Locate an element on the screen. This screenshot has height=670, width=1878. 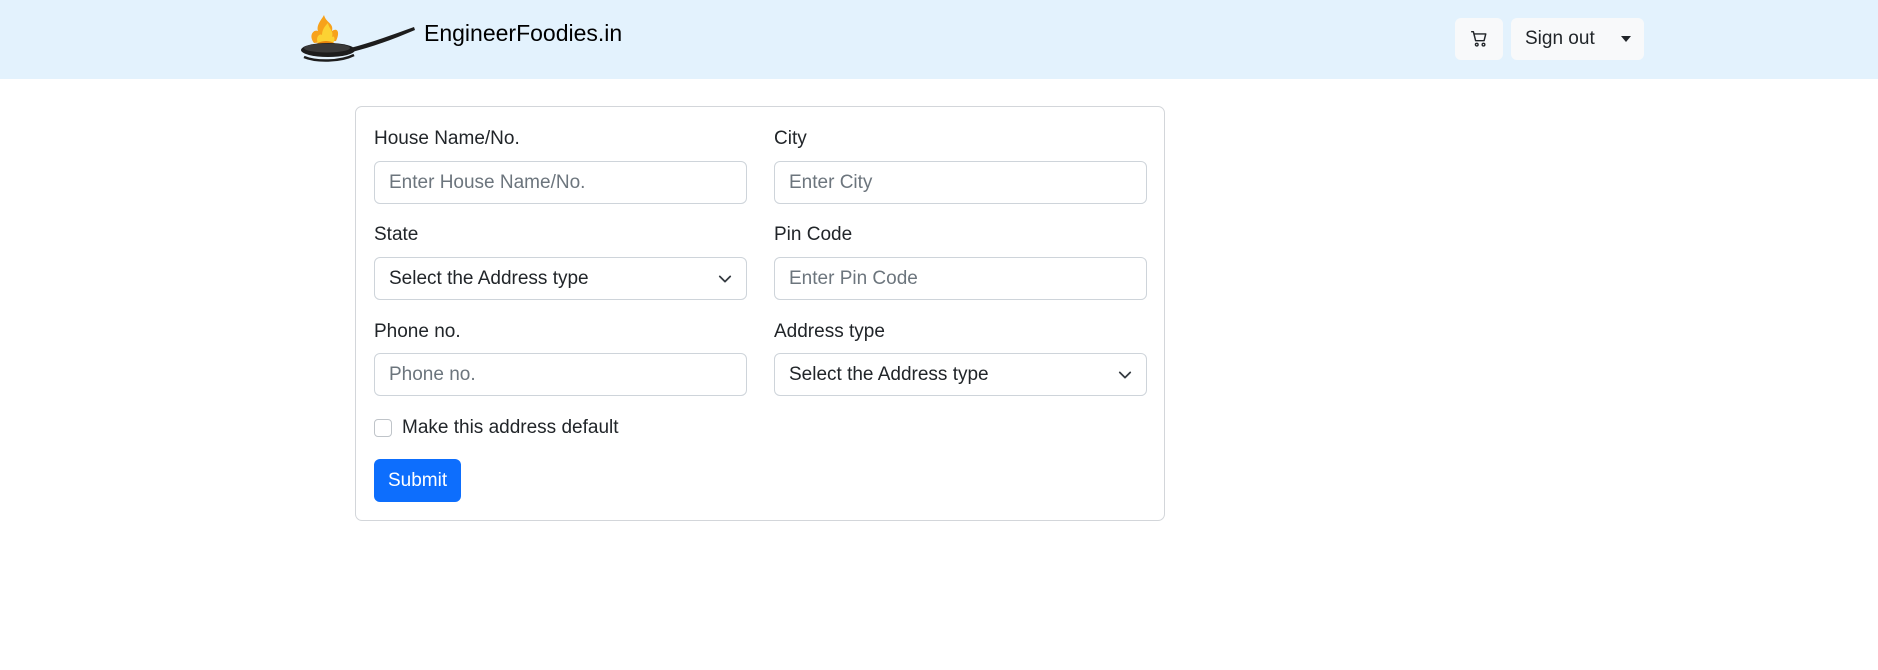
pincode-label: Pin Code is located at coordinates (813, 234).